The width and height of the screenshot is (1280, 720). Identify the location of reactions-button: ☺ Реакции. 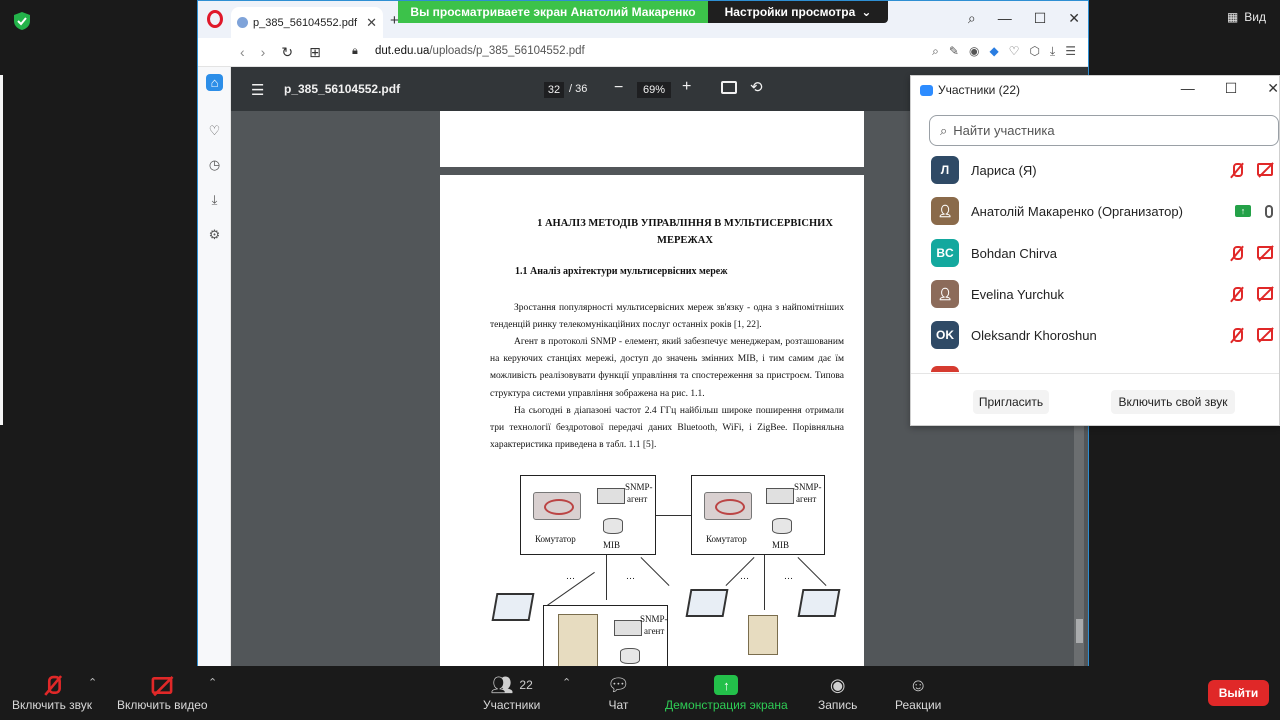
(918, 692).